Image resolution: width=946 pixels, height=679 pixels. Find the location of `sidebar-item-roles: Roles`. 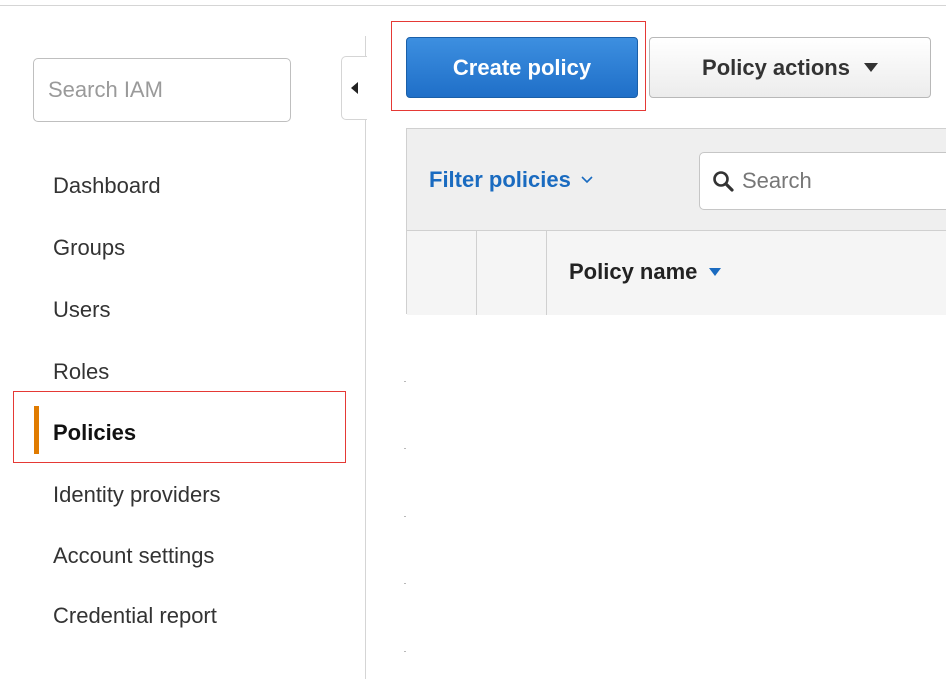

sidebar-item-roles: Roles is located at coordinates (81, 372).